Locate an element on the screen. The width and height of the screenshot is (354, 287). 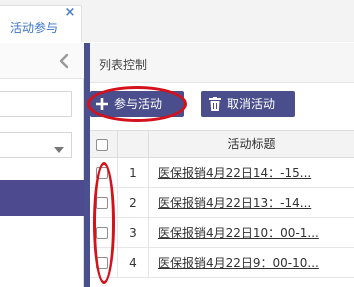
row-index: 1 is located at coordinates (133, 173).